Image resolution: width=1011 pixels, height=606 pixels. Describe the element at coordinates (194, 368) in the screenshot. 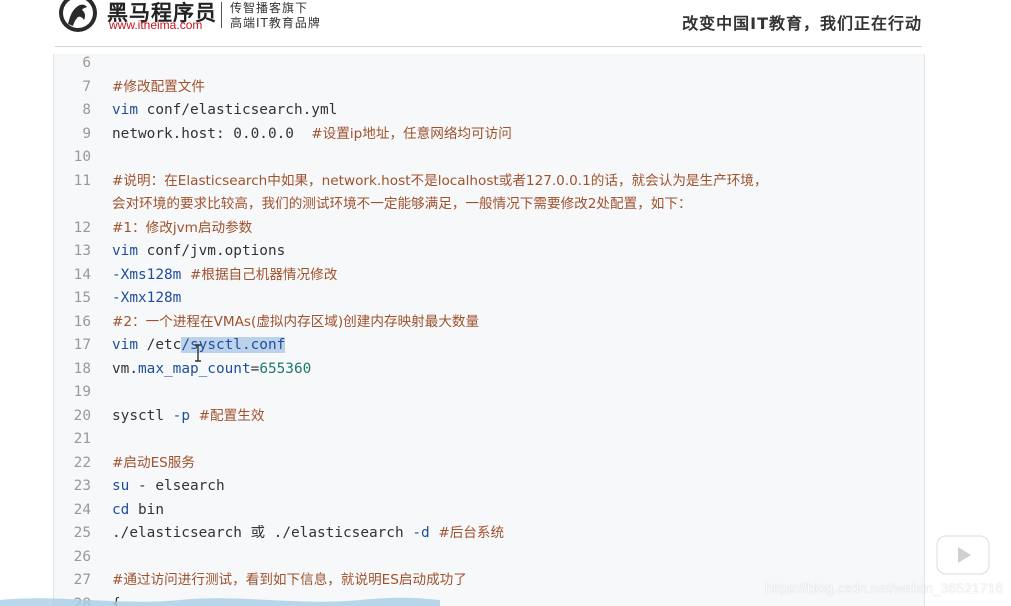

I see `code-token: max_map_count` at that location.